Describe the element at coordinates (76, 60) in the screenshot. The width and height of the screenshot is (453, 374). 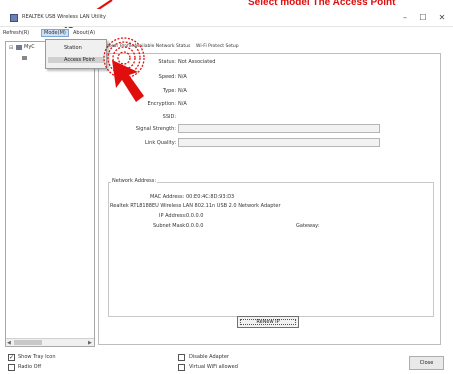
I see `menu-item-access-point: Access Point` at that location.